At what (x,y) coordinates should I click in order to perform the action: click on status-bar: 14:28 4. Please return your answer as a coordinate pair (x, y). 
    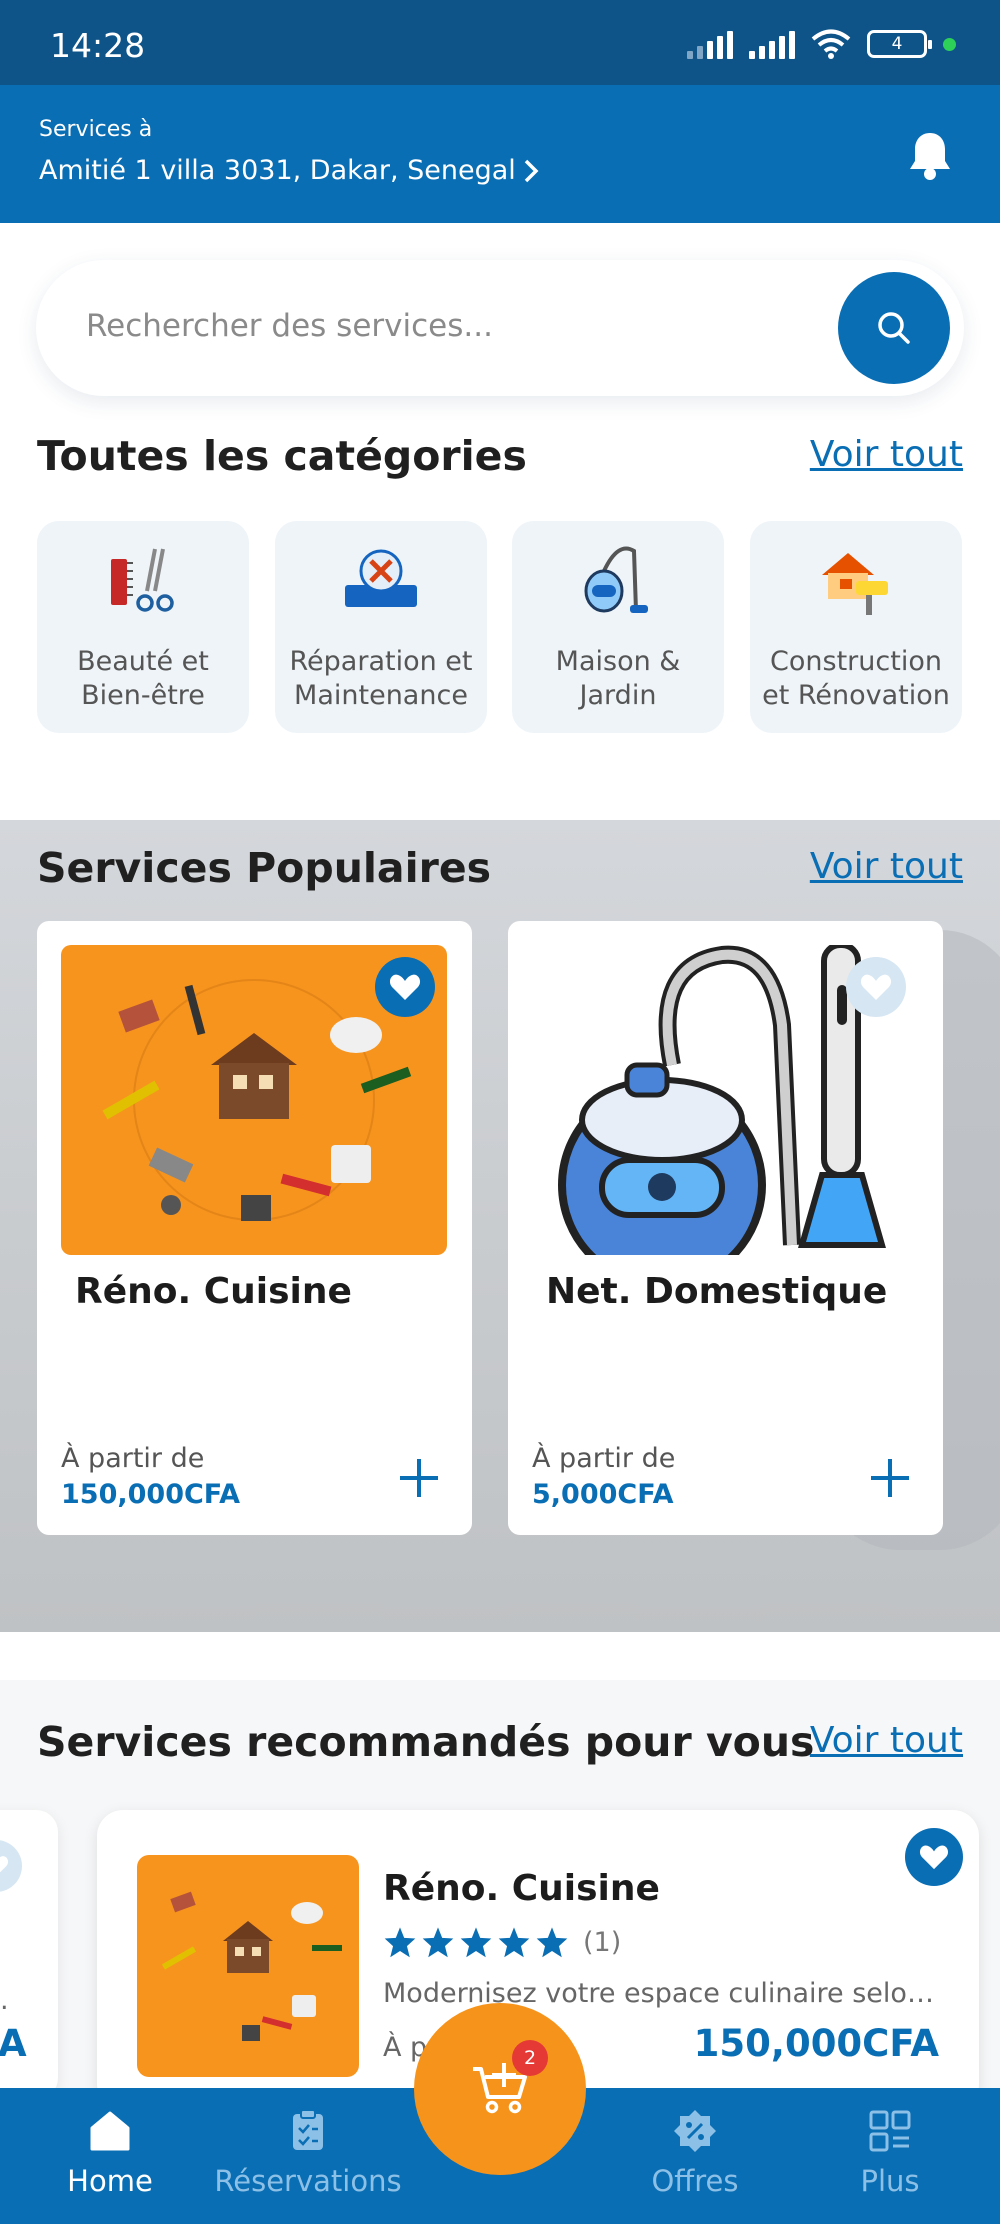
    Looking at the image, I should click on (500, 42).